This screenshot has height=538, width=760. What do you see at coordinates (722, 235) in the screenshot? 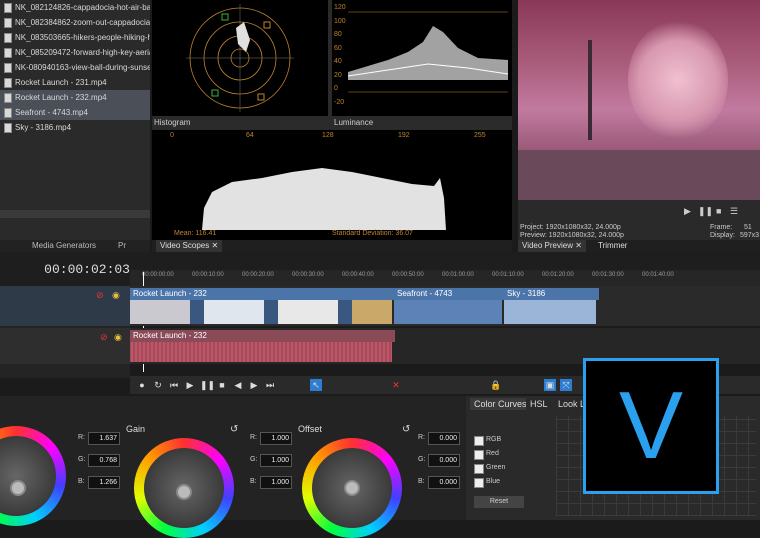
I see `display-label: Display:` at bounding box center [722, 235].